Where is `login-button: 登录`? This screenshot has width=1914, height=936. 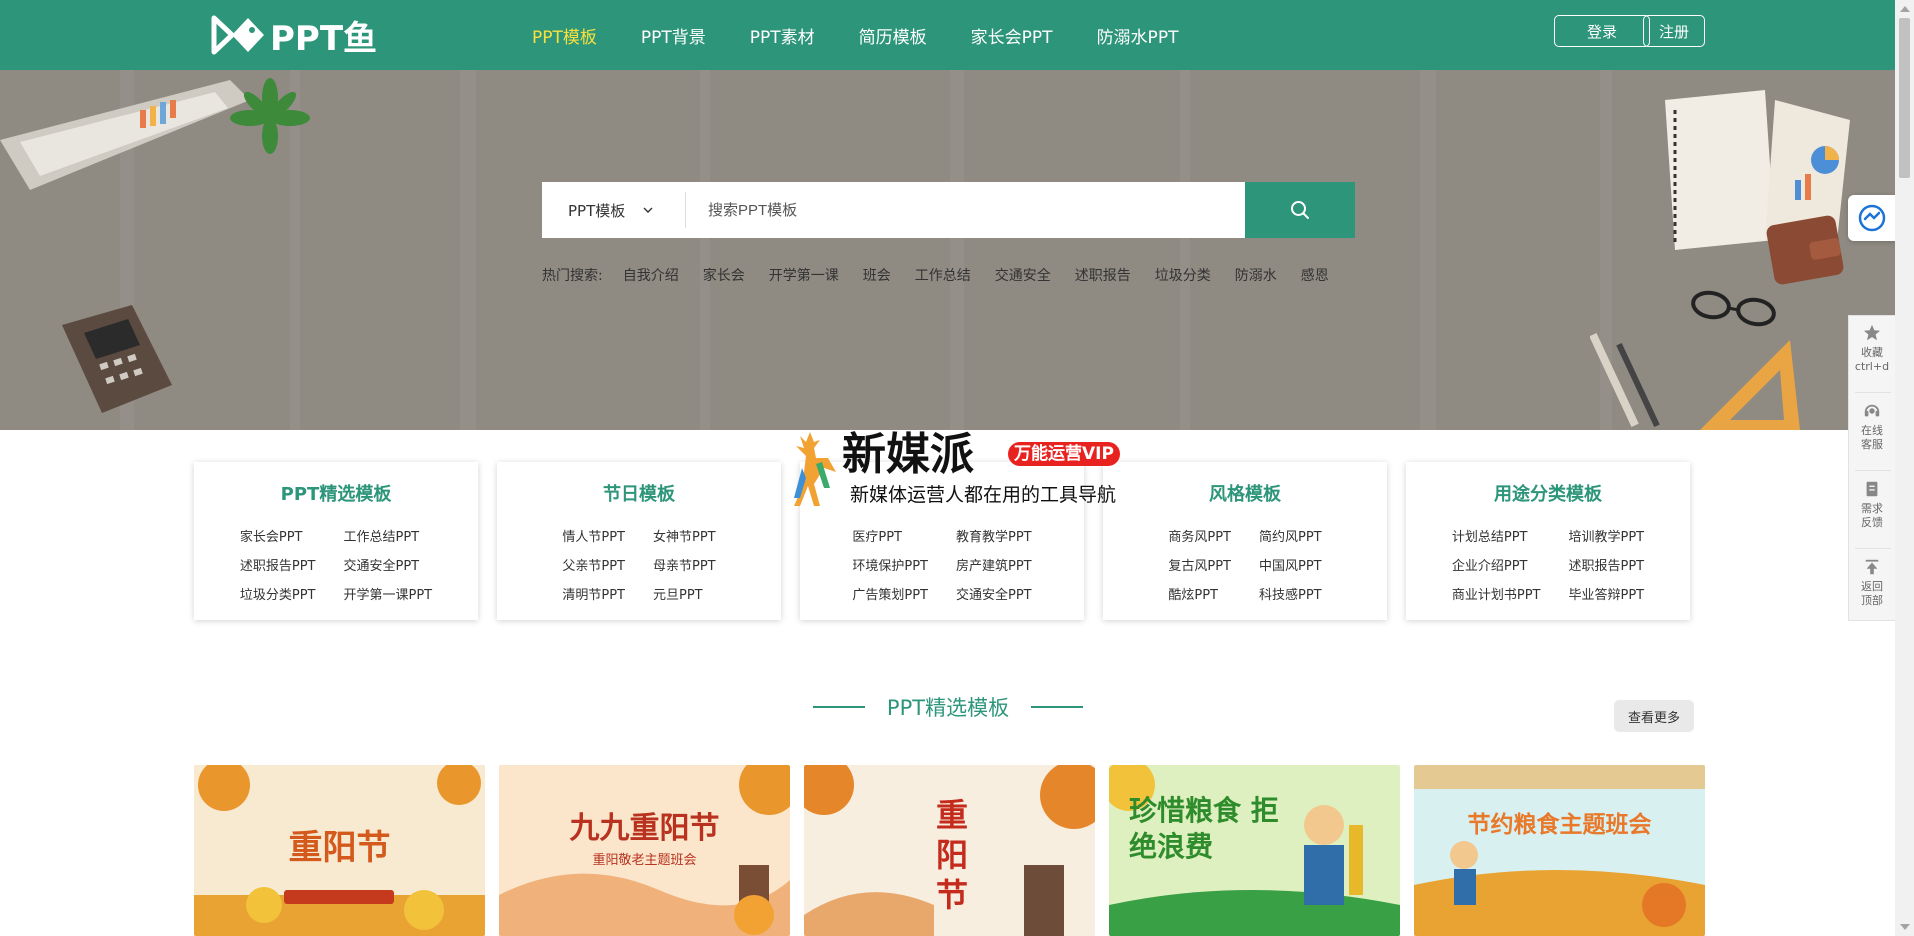 login-button: 登录 is located at coordinates (1602, 31).